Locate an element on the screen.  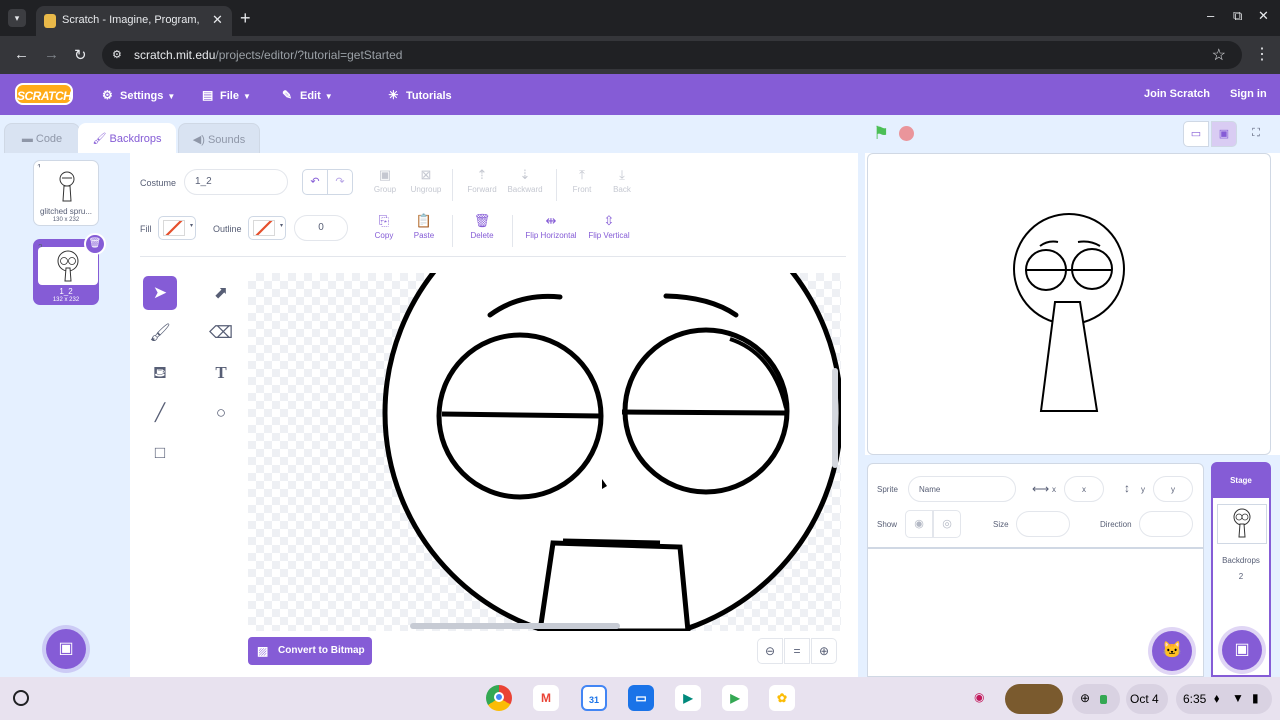
scratch-logo: SCRATCH is located at coordinates (44, 94).